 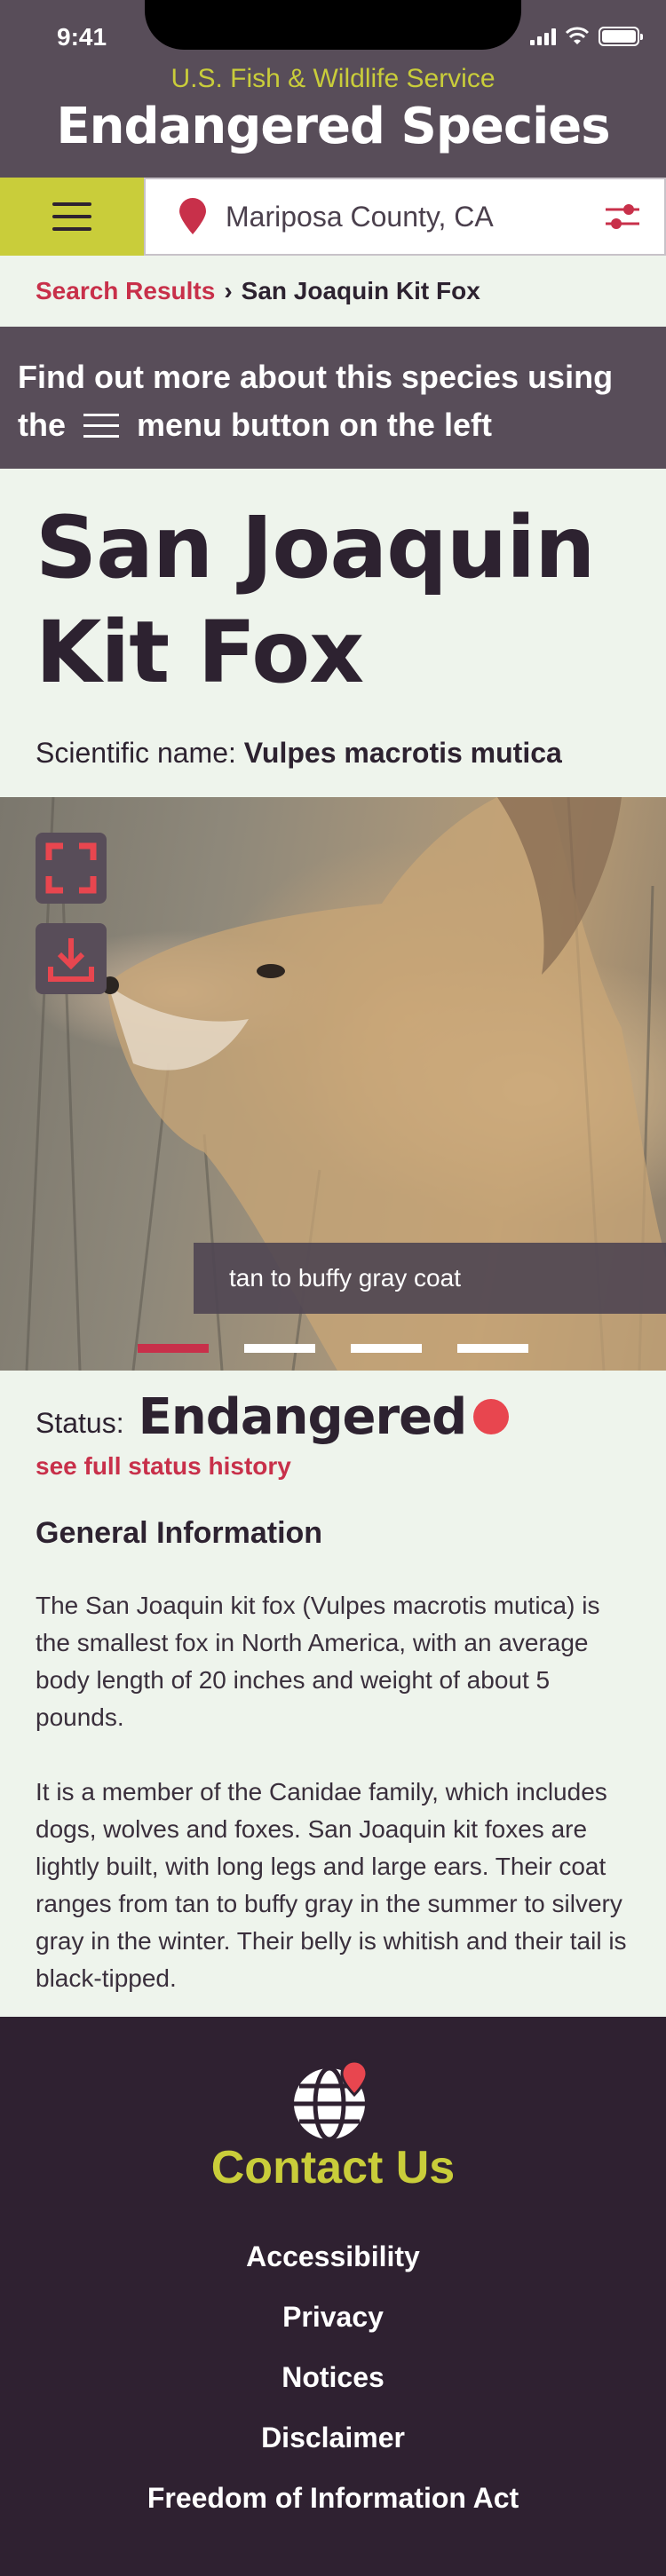 I want to click on footer-link-accessibility: Accessibility, so click(x=333, y=2256).